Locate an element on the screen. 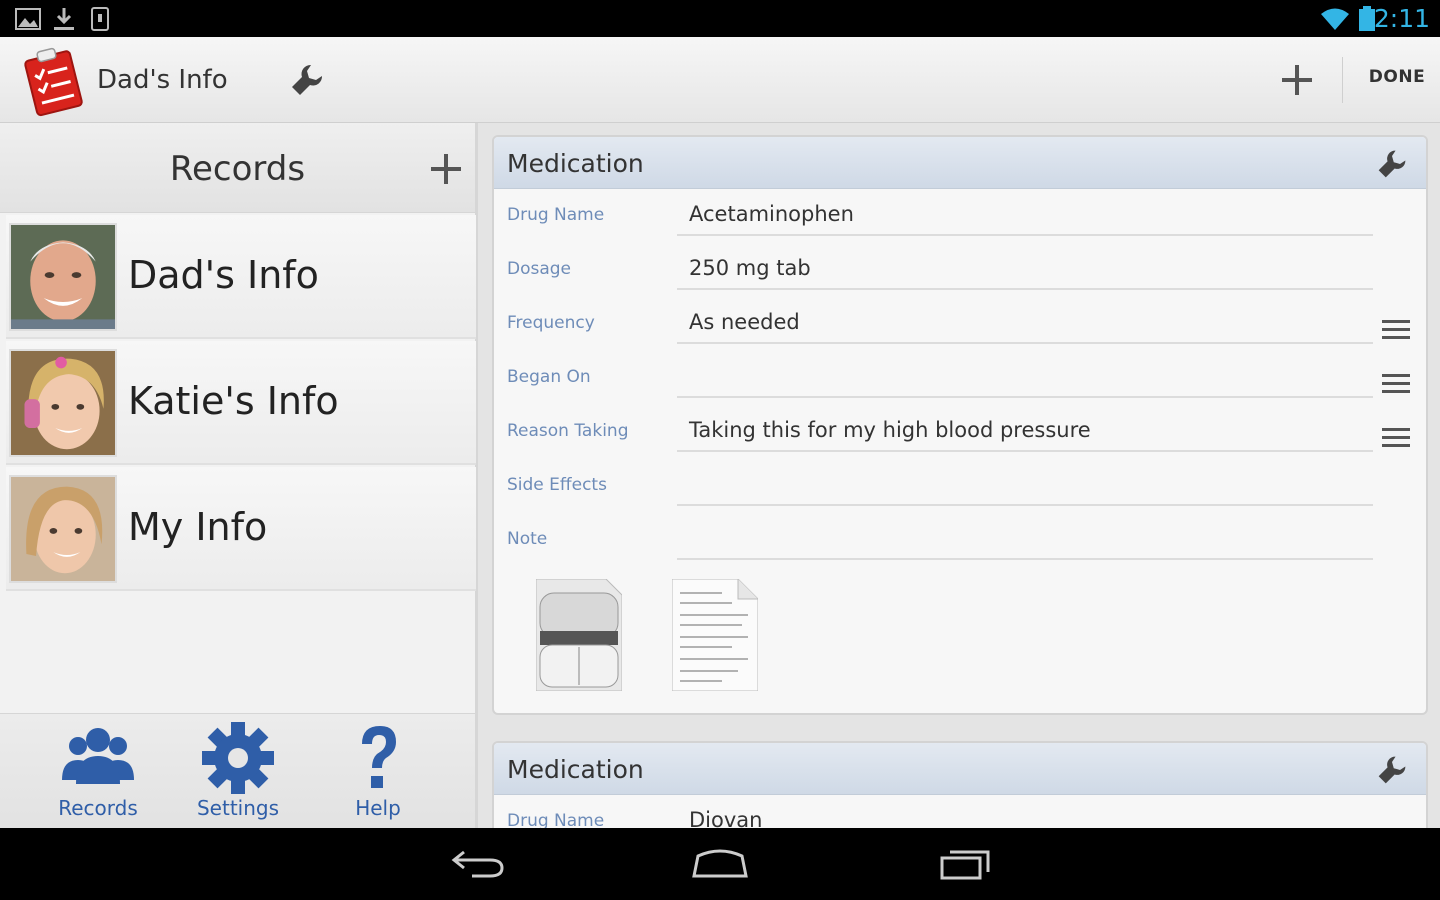  field-label: Note is located at coordinates (527, 539).